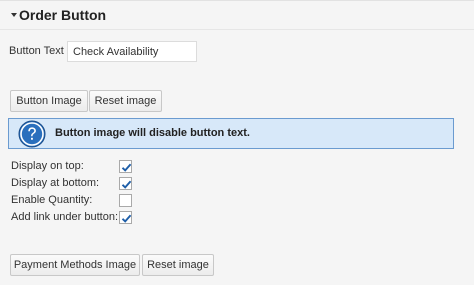  I want to click on info-notice: Button image will disable button text., so click(231, 133).